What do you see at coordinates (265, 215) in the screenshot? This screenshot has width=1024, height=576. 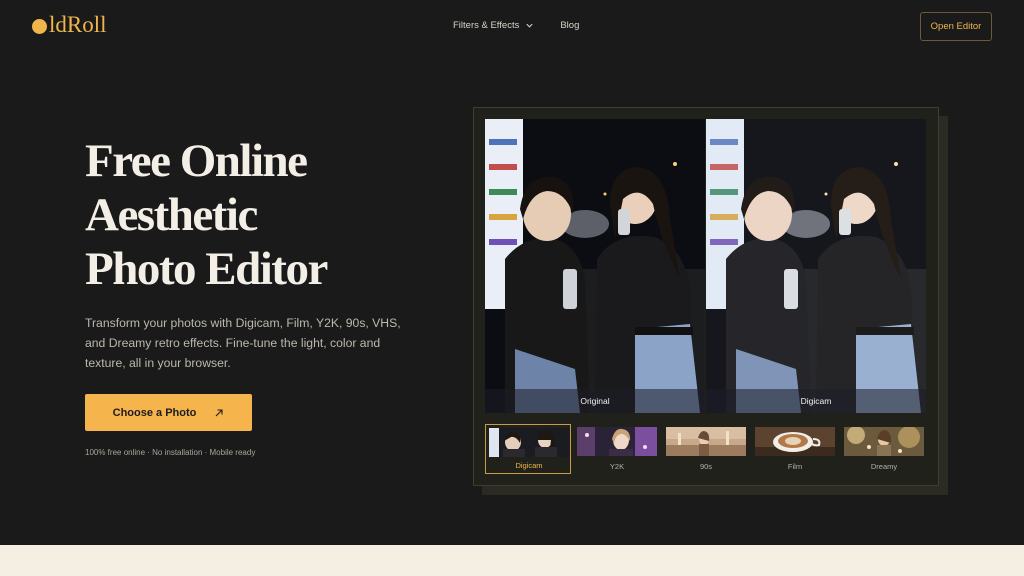 I see `hero-title: Free Online Aesthetic Photo Editor` at bounding box center [265, 215].